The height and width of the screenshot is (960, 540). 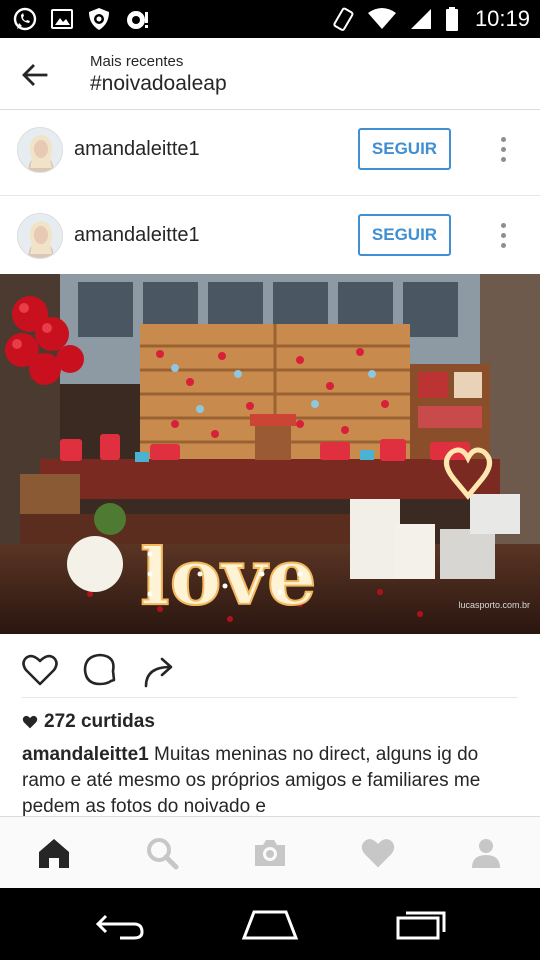 I want to click on marquee-love-letters: love, so click(x=228, y=577).